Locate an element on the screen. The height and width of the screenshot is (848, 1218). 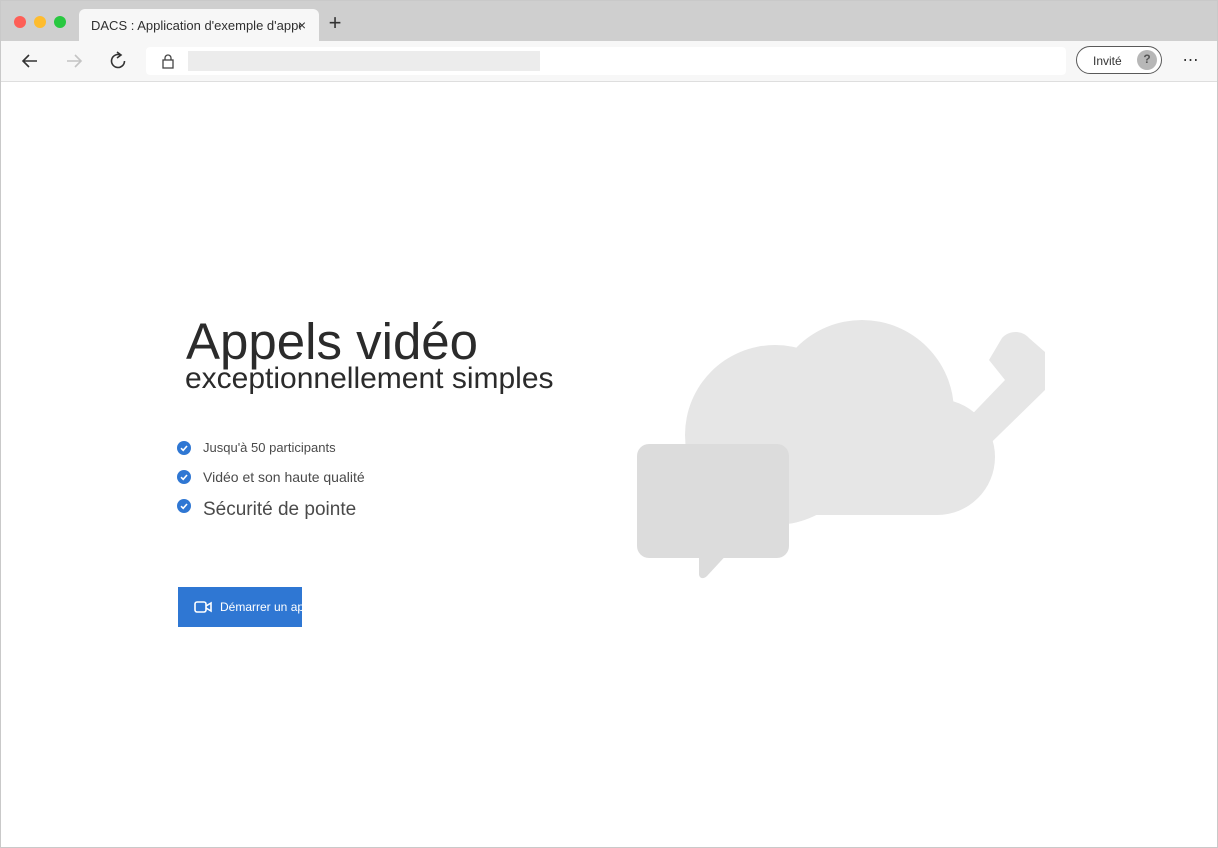
tab-title: DACS : Application d'exemple d'appel is located at coordinates (196, 25).